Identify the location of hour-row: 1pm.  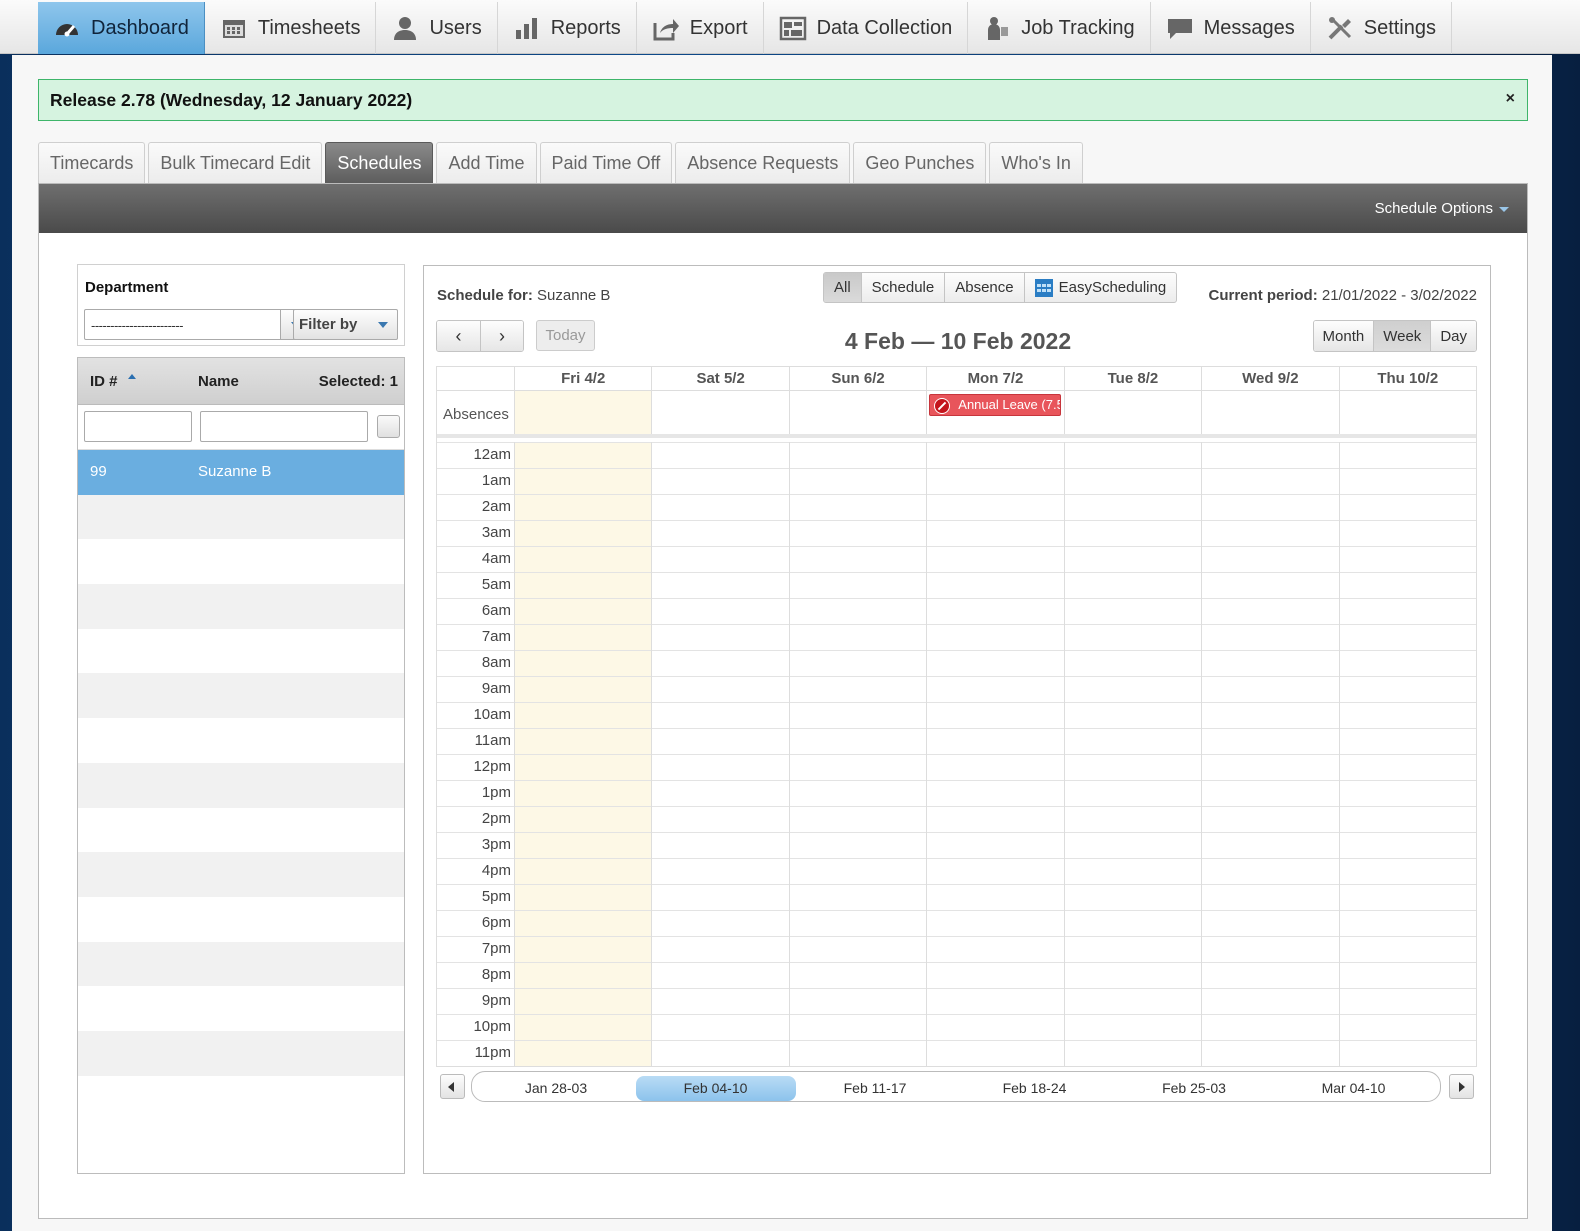
(956, 793).